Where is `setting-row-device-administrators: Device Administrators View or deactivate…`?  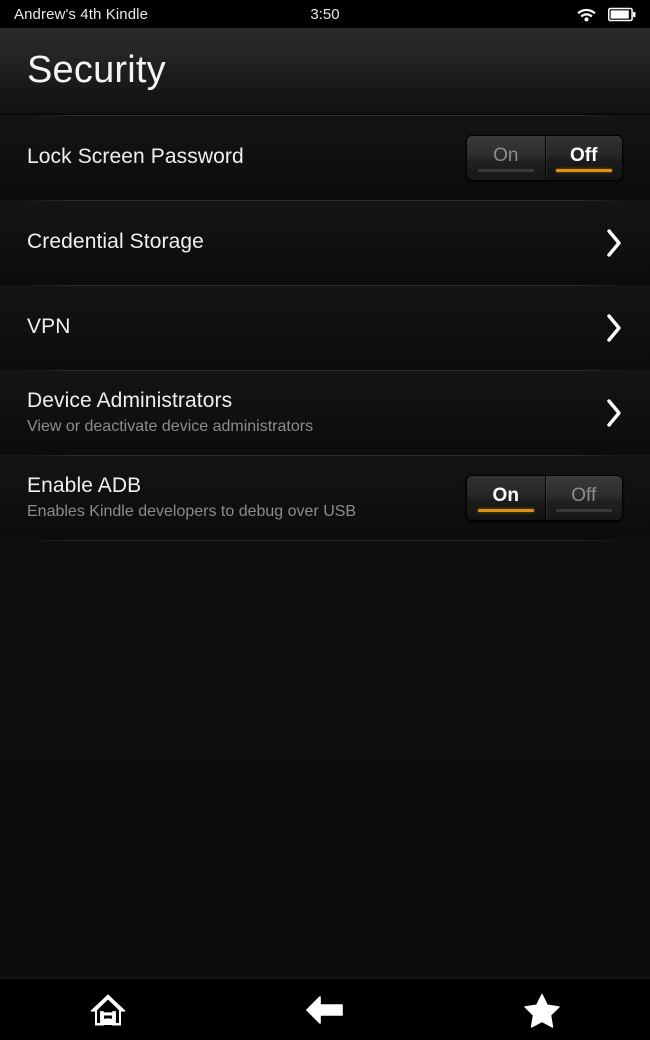 setting-row-device-administrators: Device Administrators View or deactivate… is located at coordinates (325, 412).